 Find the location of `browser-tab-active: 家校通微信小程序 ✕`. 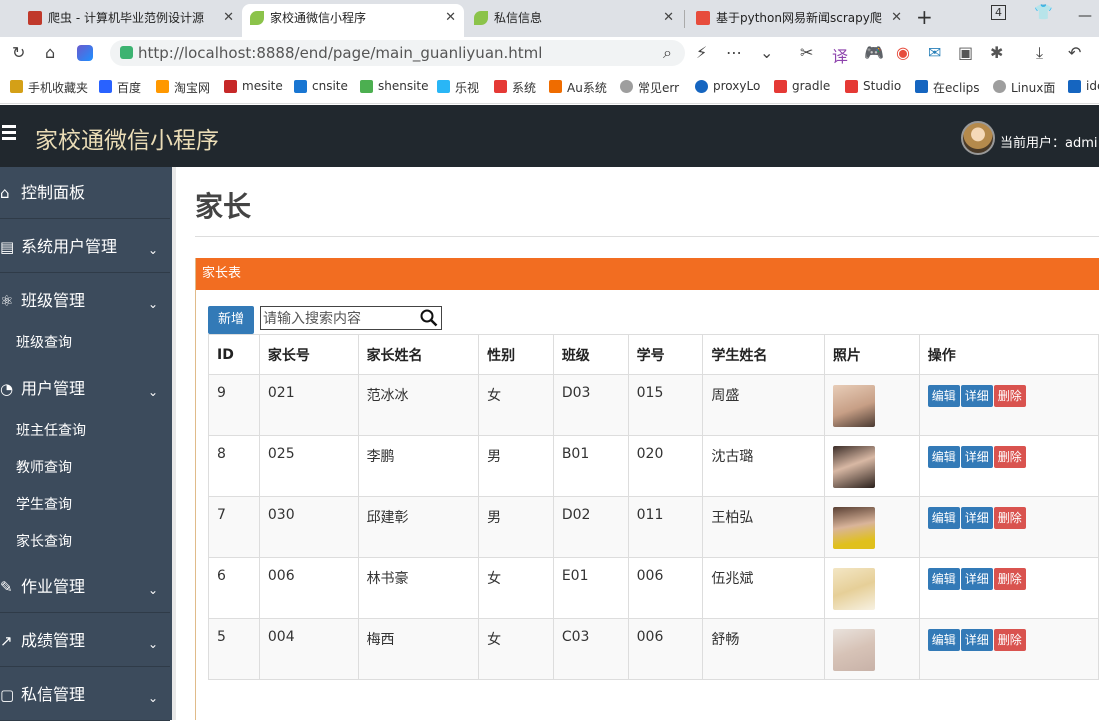

browser-tab-active: 家校通微信小程序 ✕ is located at coordinates (353, 20).